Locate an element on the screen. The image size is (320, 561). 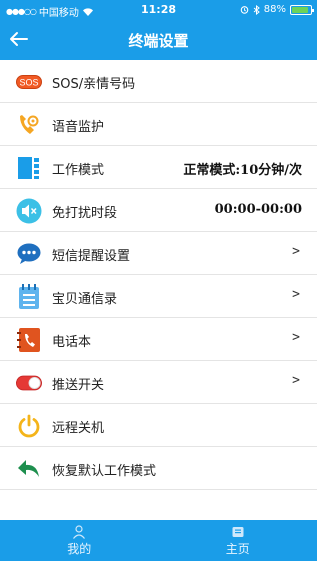
person-icon is located at coordinates (79, 531).